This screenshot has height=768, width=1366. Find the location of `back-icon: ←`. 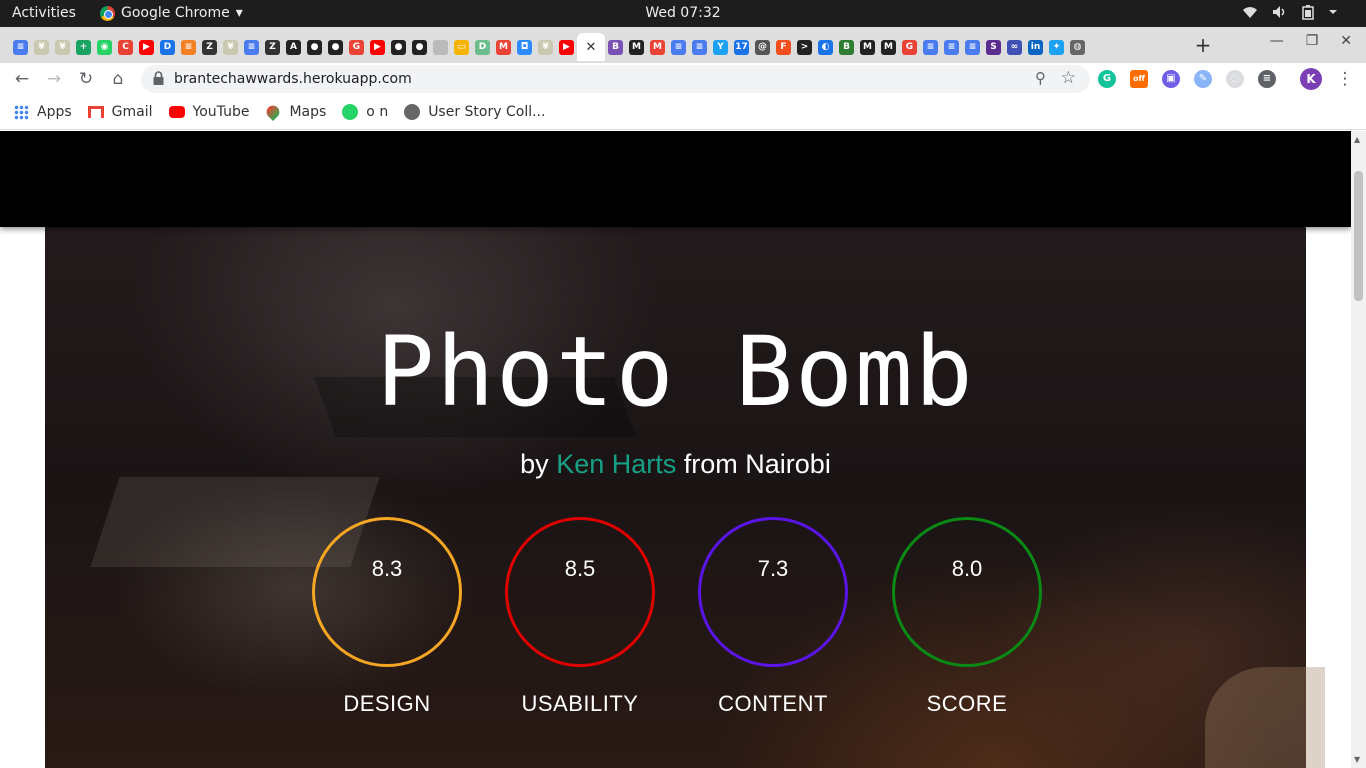

back-icon: ← is located at coordinates (22, 79).